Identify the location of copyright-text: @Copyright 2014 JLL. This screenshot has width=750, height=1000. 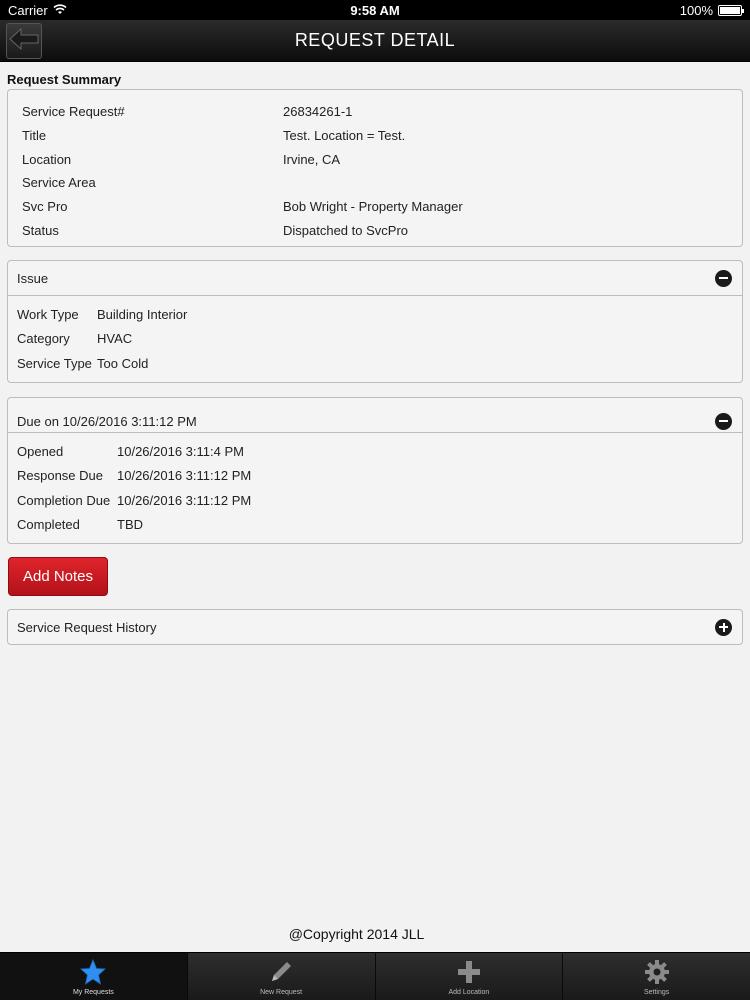
(356, 934).